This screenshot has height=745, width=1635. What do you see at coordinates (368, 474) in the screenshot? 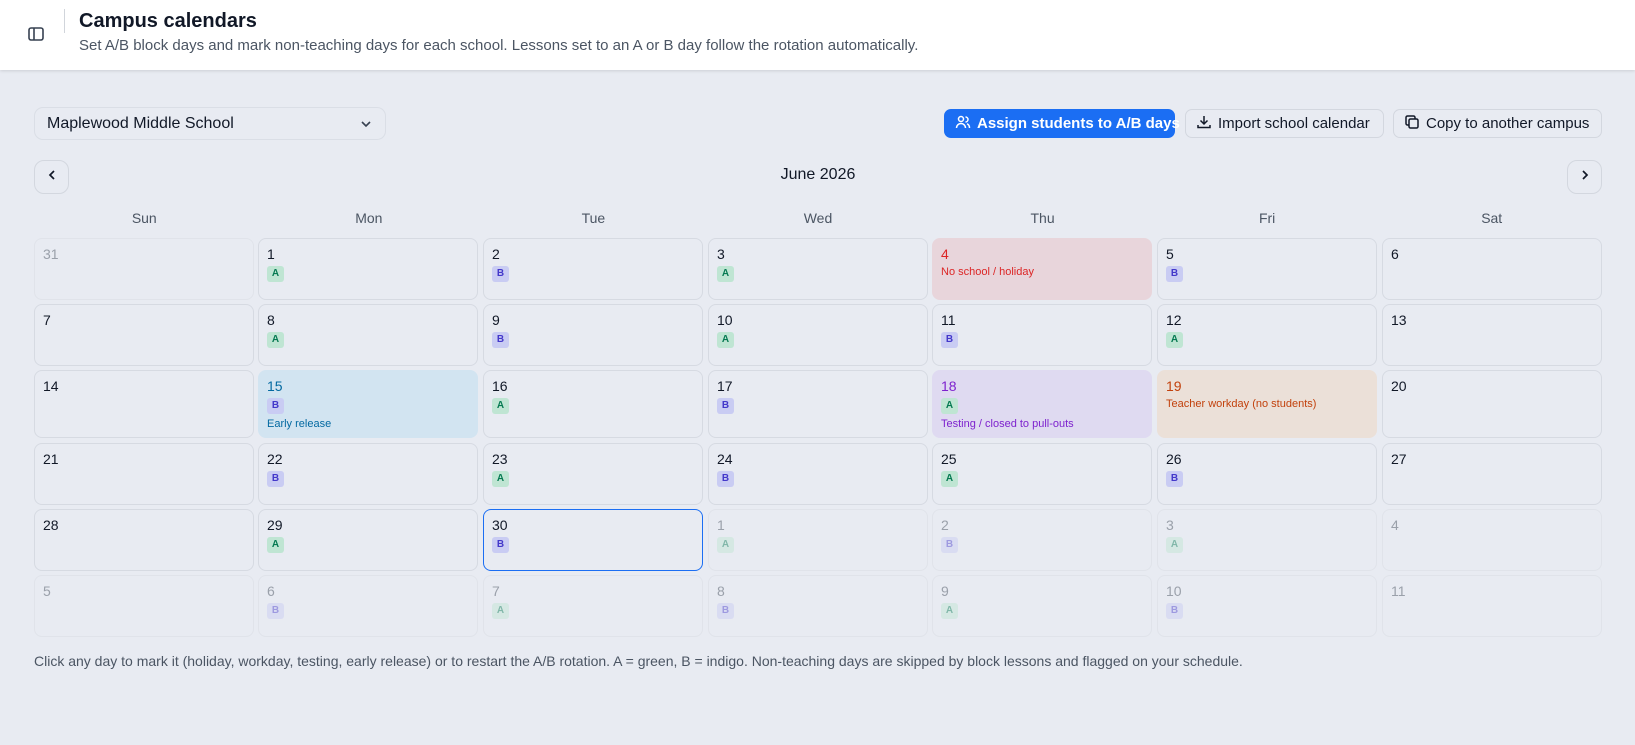
I see `calendar-day-cell: 22 B` at bounding box center [368, 474].